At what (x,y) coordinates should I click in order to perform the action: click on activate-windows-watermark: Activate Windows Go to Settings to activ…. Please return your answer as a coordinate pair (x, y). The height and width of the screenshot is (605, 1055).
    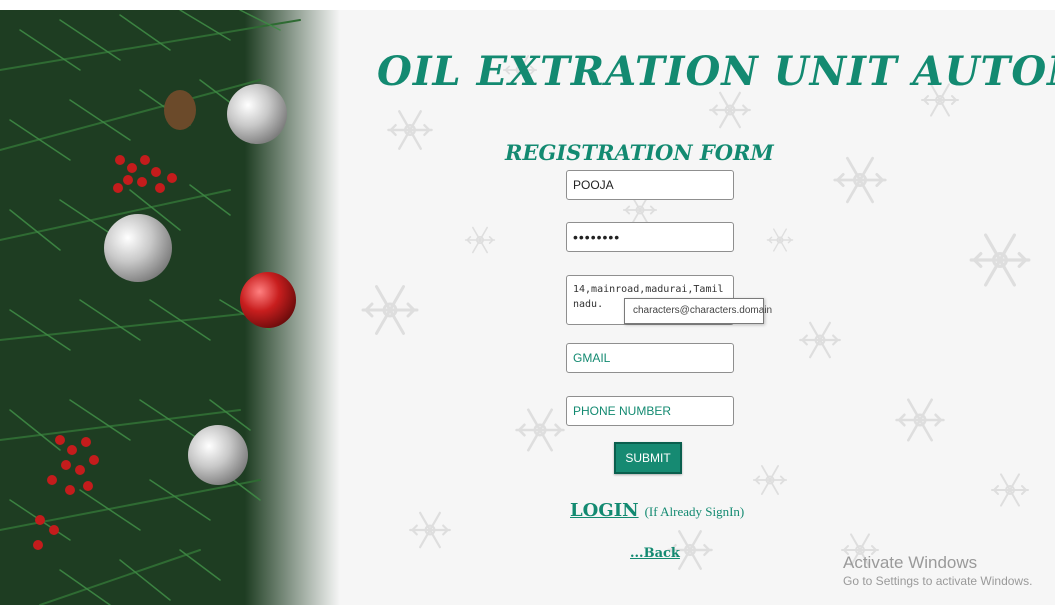
    Looking at the image, I should click on (937, 571).